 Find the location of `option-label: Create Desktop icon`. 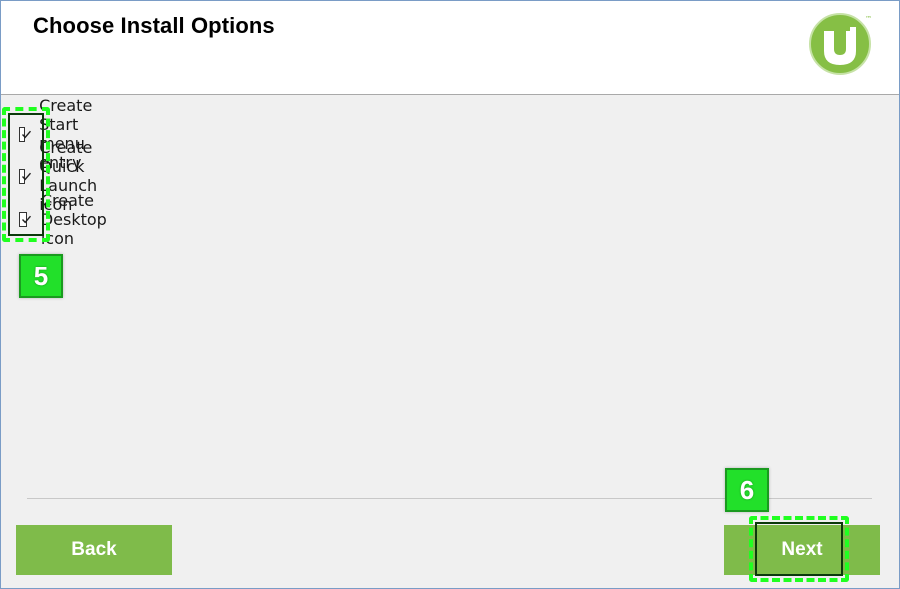

option-label: Create Desktop icon is located at coordinates (73, 219).